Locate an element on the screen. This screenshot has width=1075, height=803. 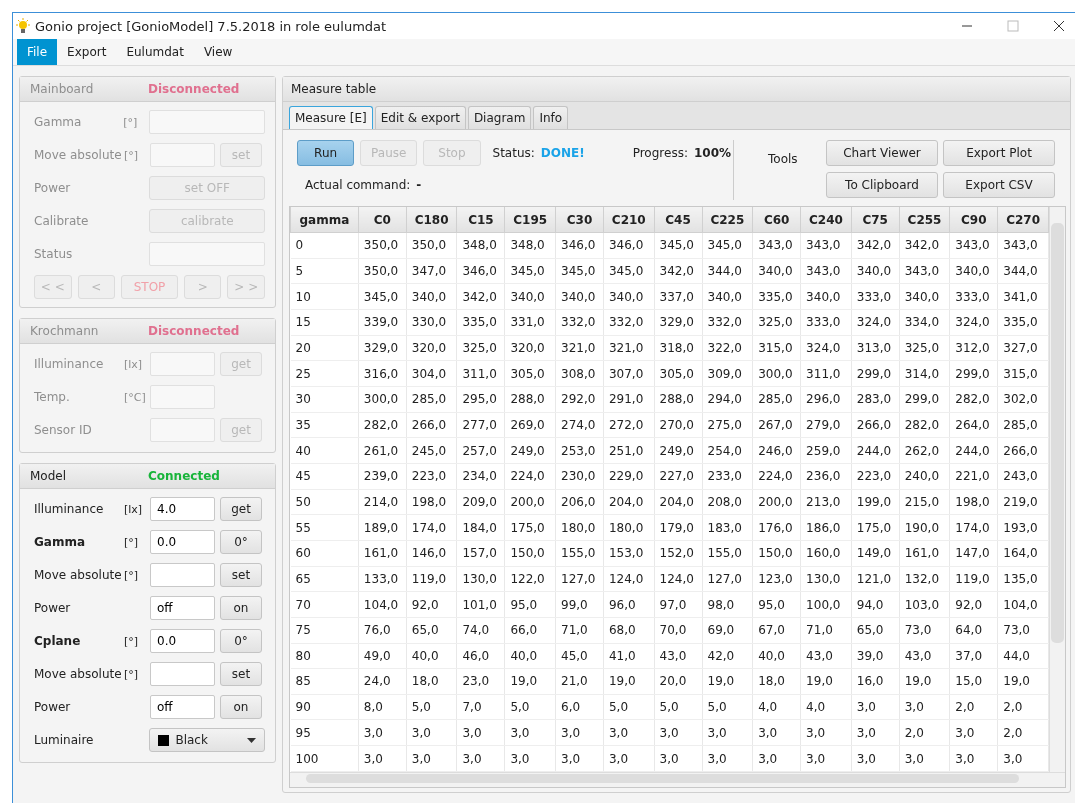
table-cell: 160,0 is located at coordinates (826, 553).